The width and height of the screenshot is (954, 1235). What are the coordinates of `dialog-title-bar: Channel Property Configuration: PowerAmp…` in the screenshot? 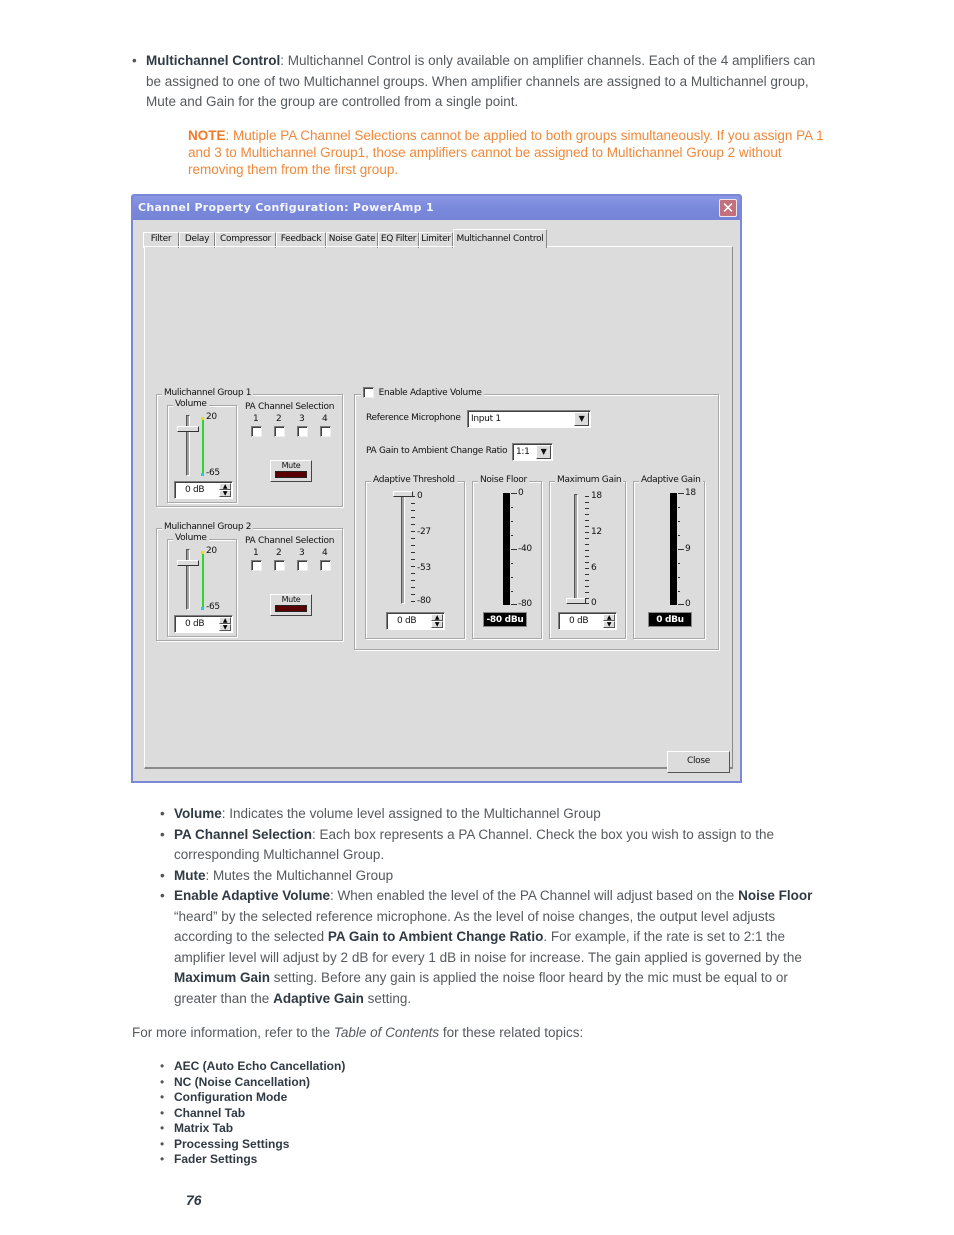 It's located at (436, 208).